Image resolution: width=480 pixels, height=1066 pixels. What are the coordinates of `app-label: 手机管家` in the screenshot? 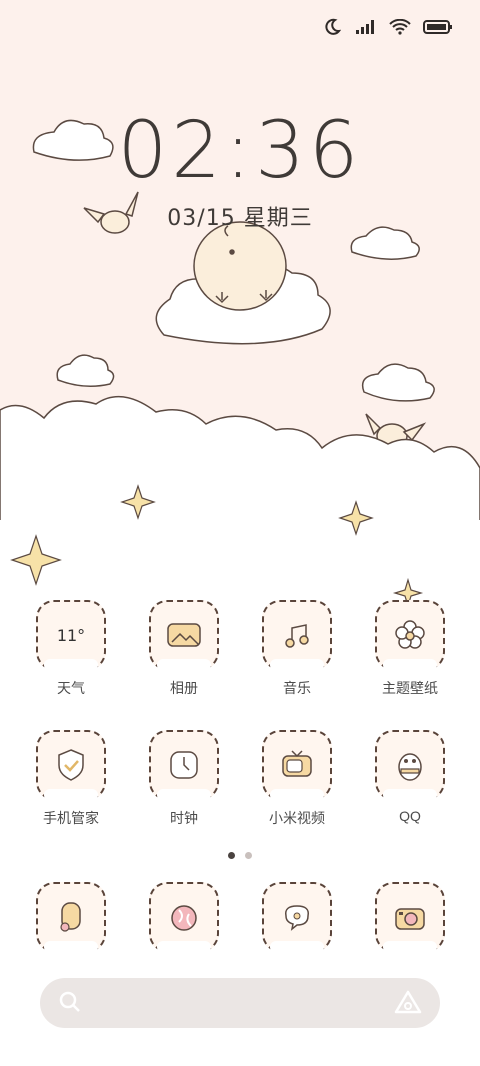 It's located at (71, 818).